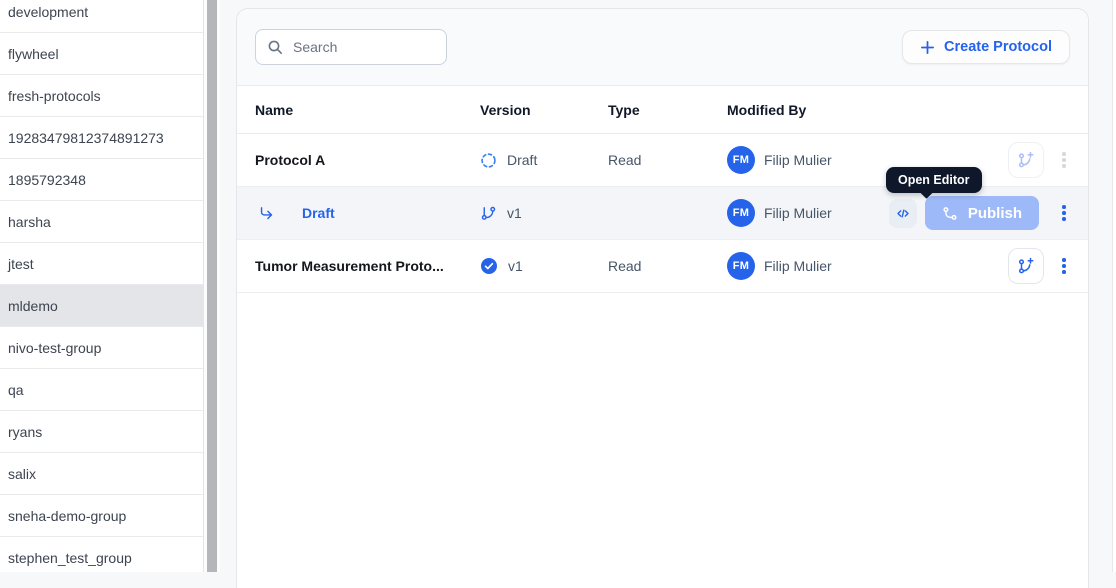 The image size is (1116, 588). What do you see at coordinates (767, 109) in the screenshot?
I see `column-header-modified-by: Modified By` at bounding box center [767, 109].